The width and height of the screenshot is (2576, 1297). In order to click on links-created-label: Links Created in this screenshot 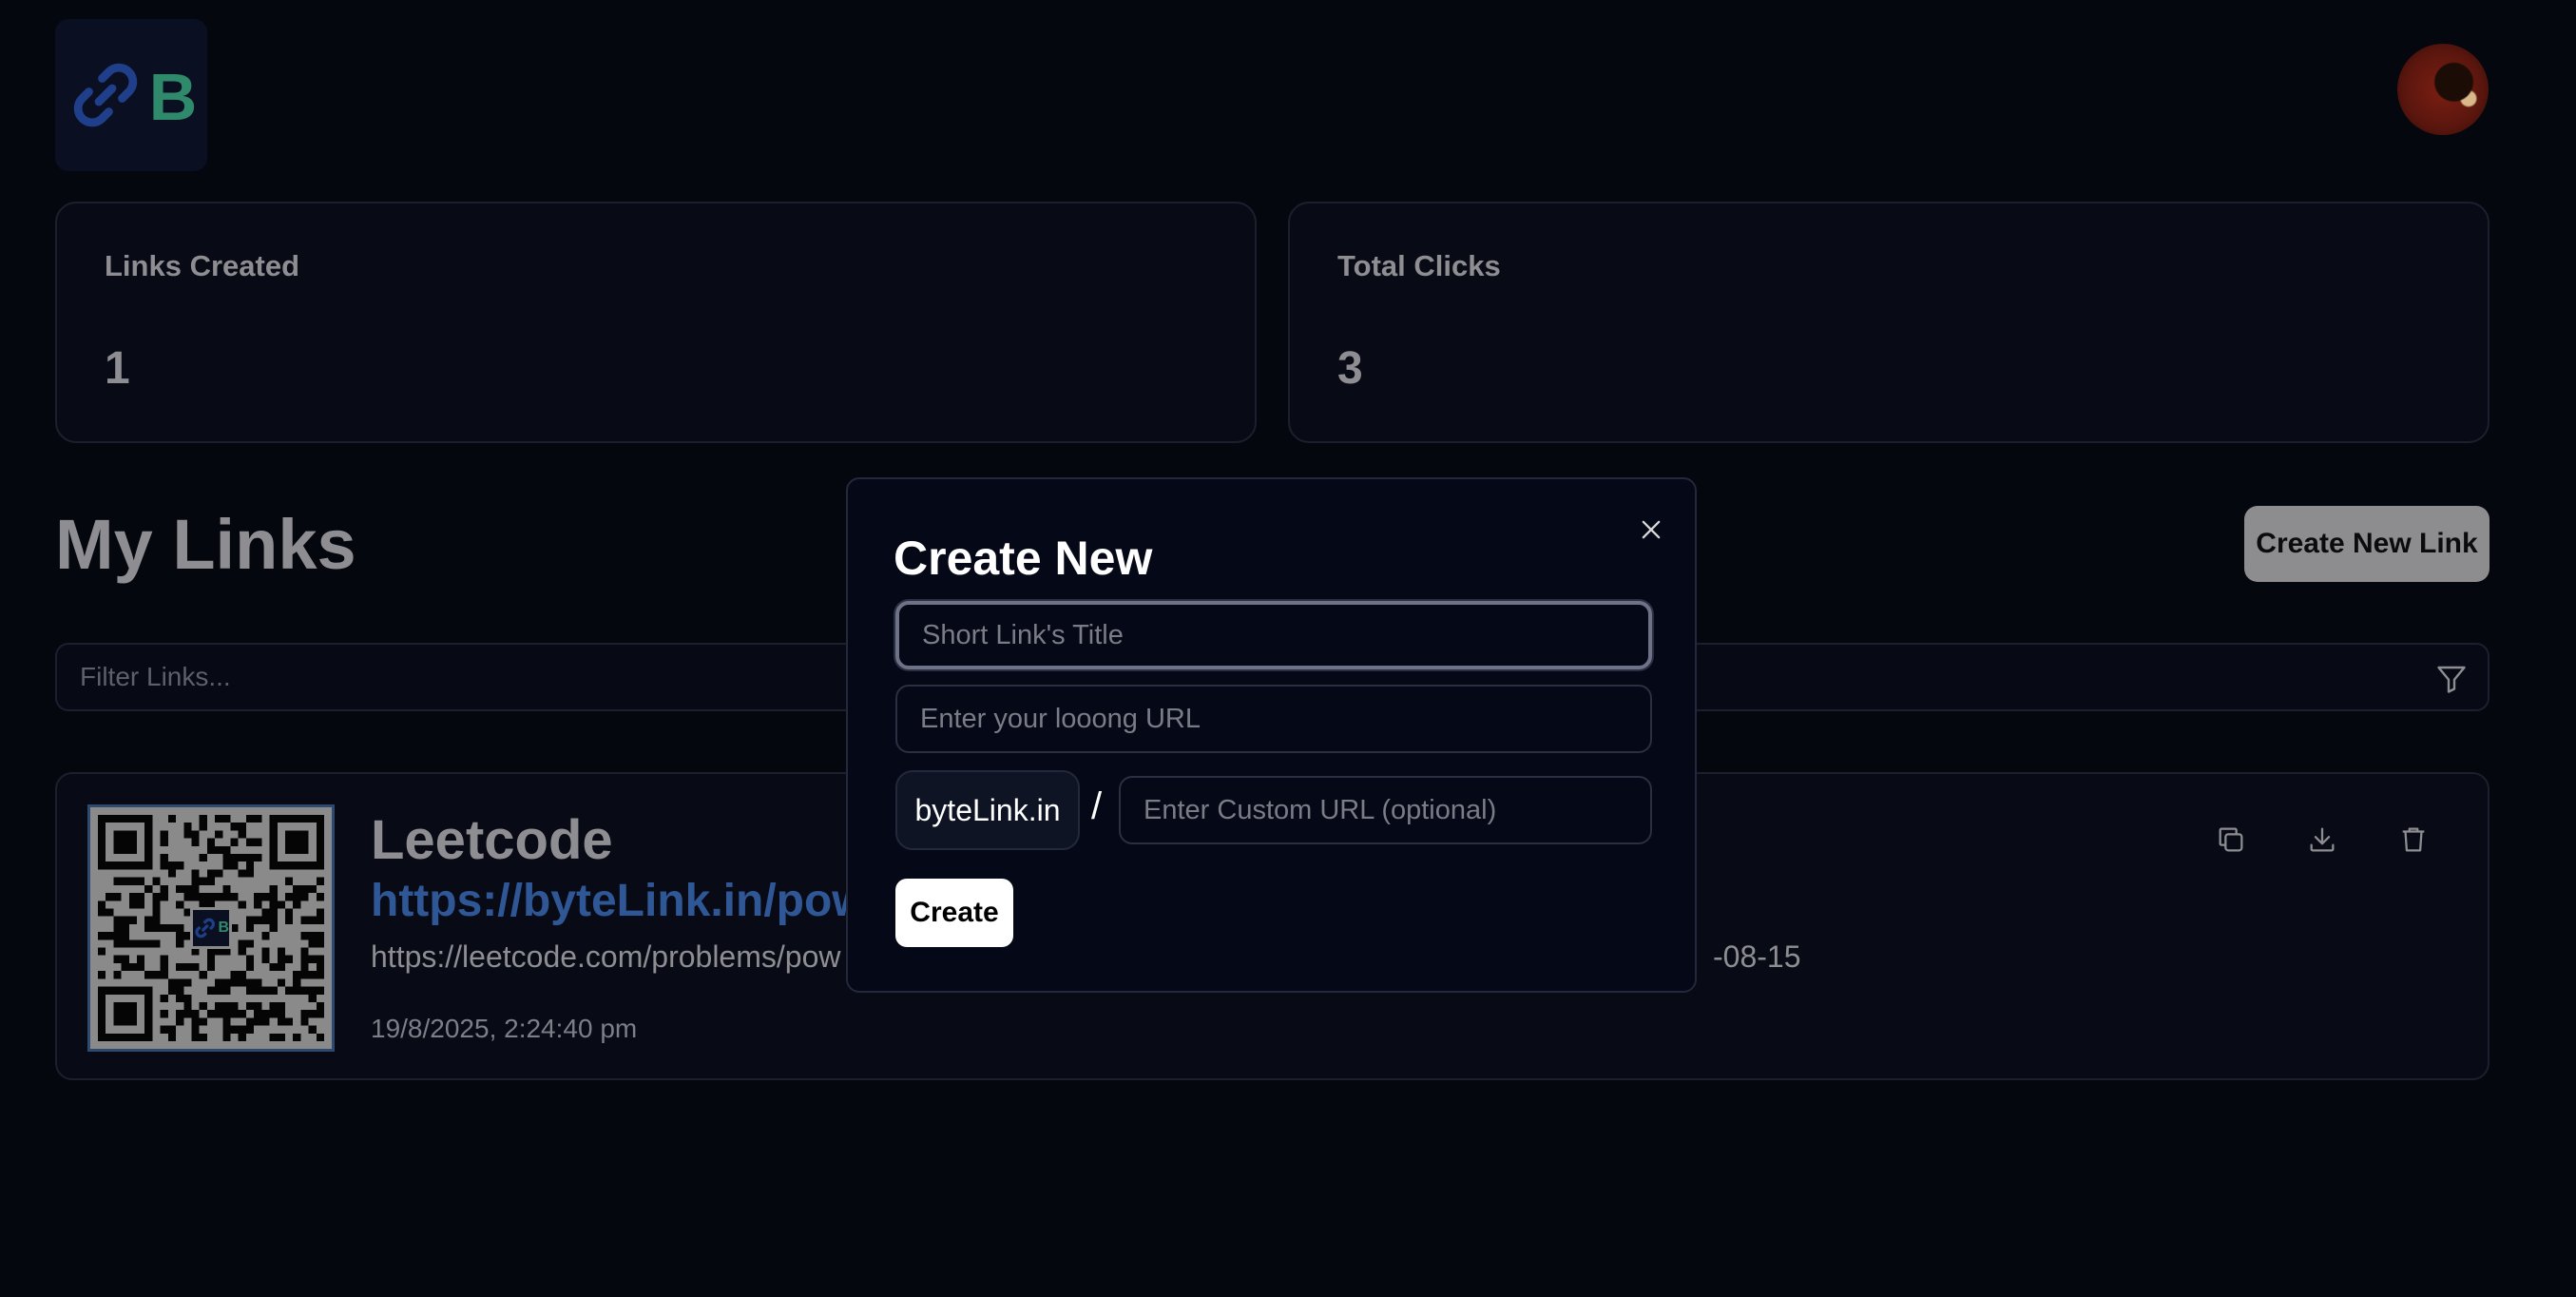, I will do `click(203, 265)`.